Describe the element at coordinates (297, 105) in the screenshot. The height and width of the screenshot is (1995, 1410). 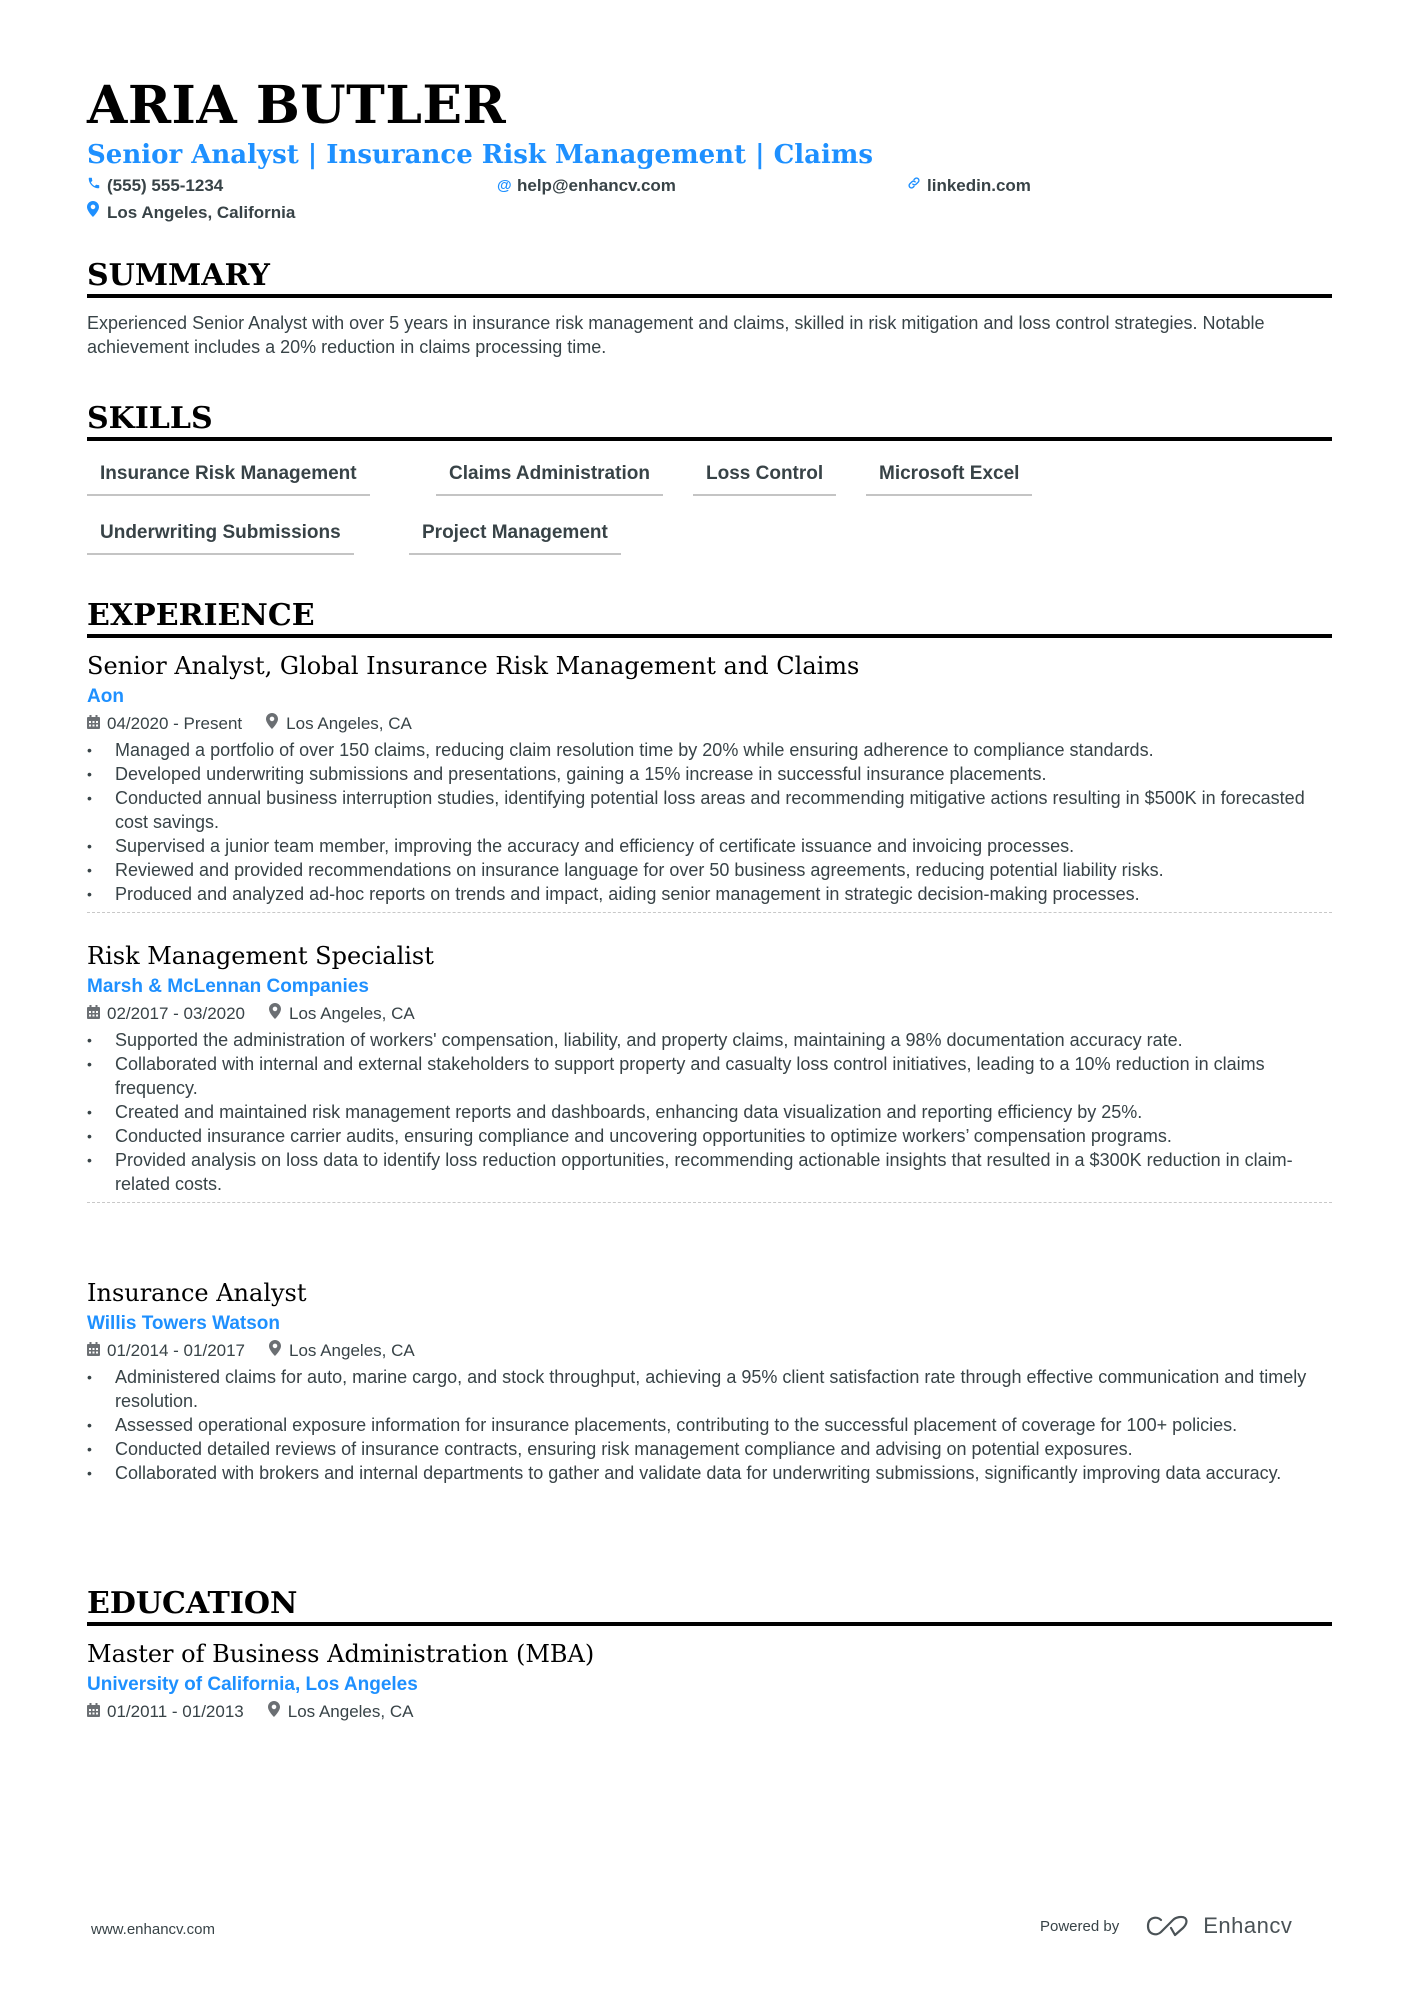
I see `candidate-name: ARIA BUTLER` at that location.